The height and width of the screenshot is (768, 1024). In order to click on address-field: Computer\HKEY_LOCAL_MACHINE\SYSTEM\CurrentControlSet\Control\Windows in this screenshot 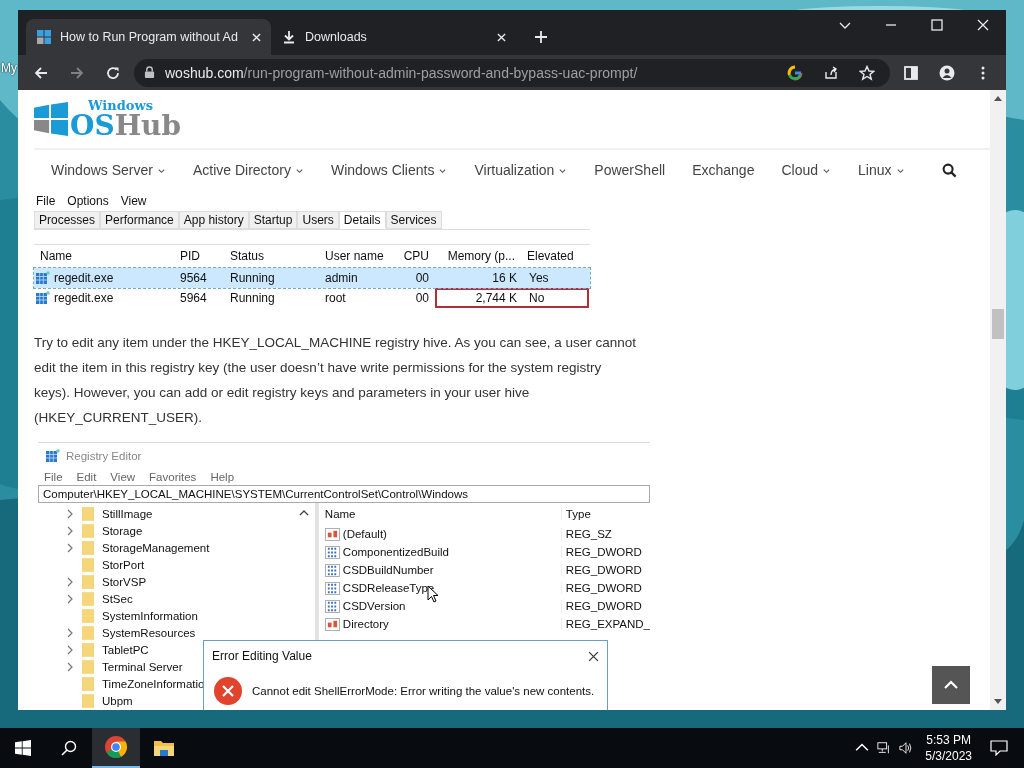, I will do `click(344, 494)`.